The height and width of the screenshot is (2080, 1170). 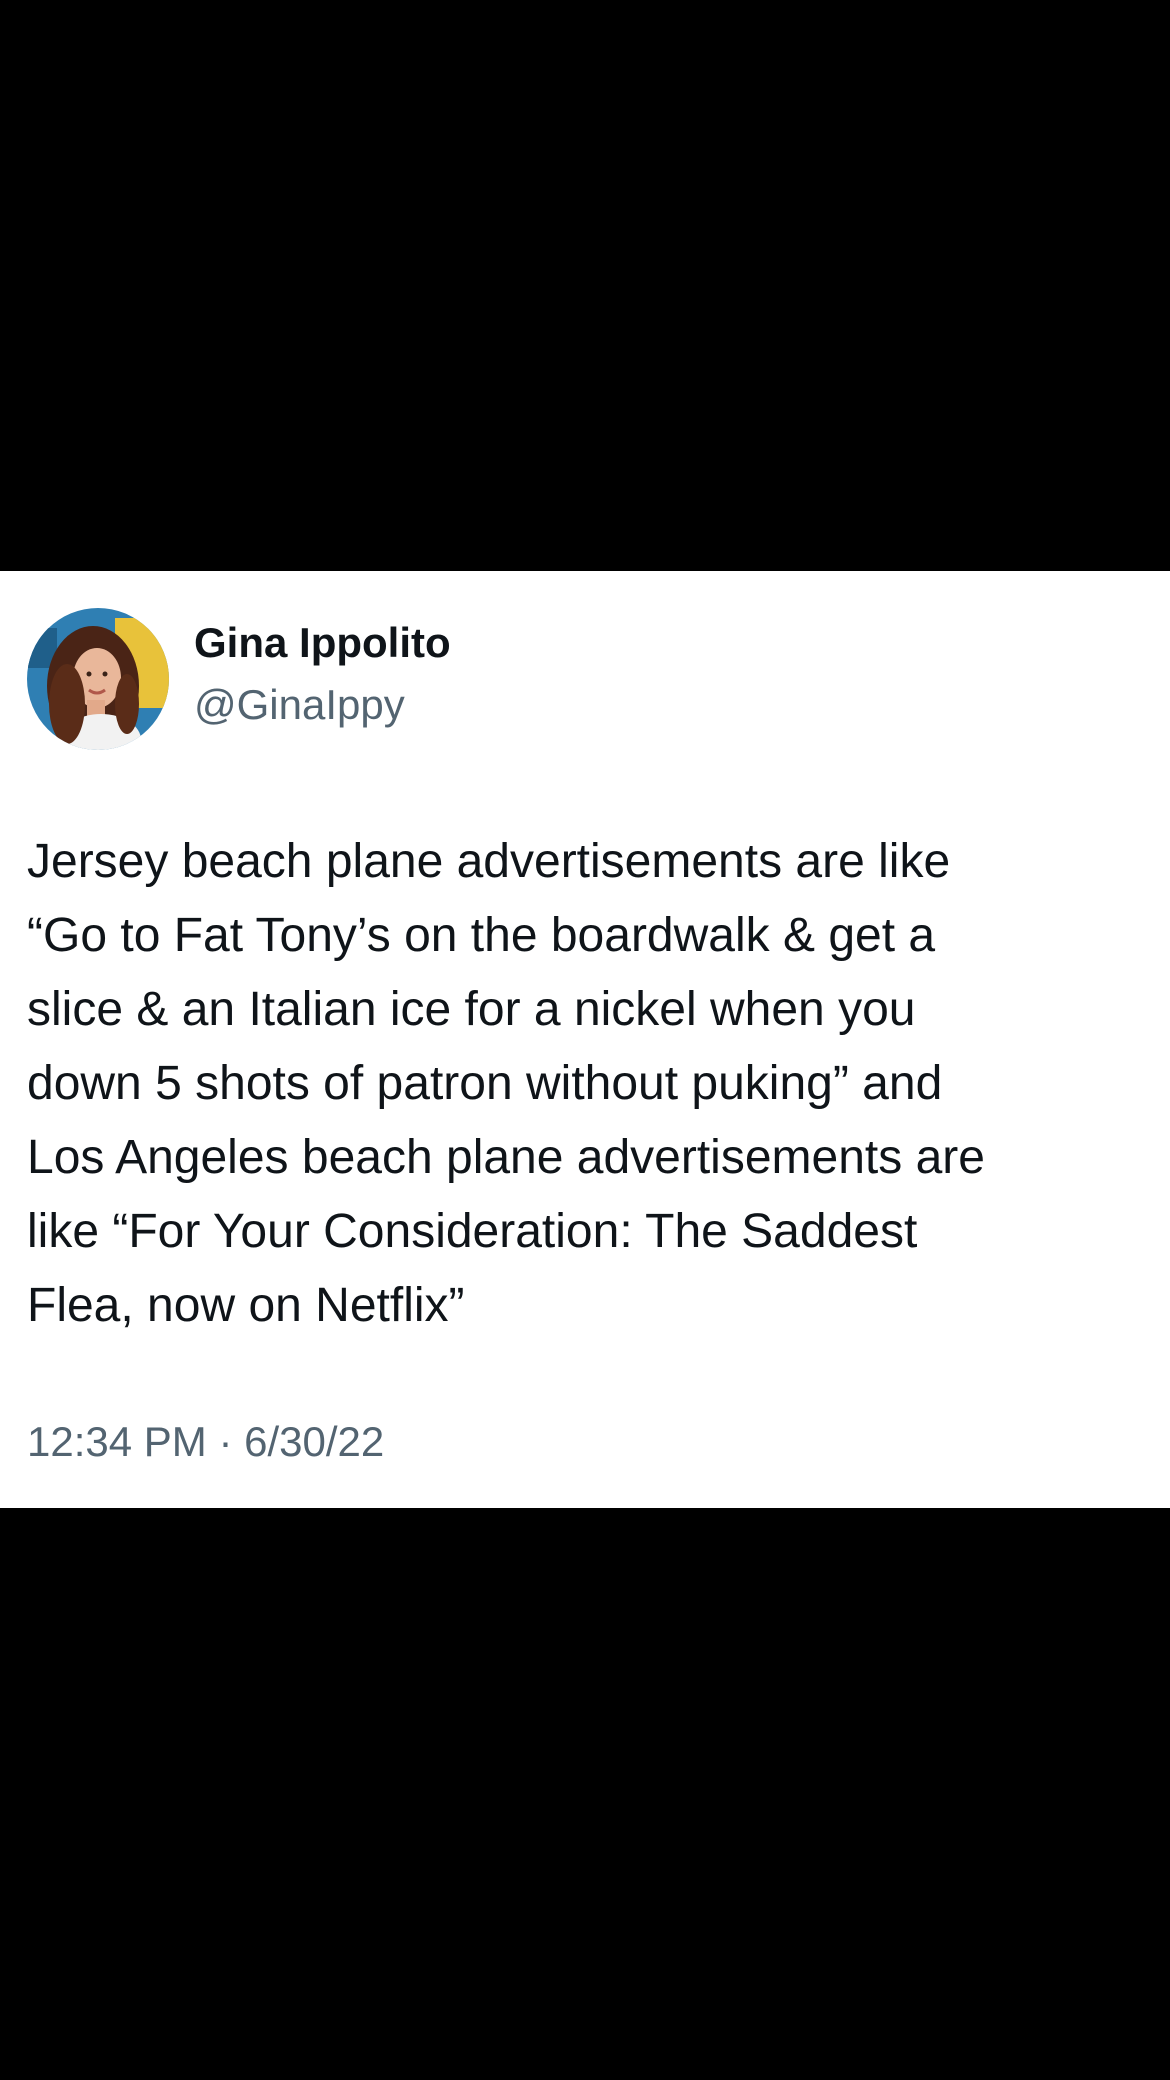 What do you see at coordinates (299, 705) in the screenshot?
I see `author-handle: @GinaIppy` at bounding box center [299, 705].